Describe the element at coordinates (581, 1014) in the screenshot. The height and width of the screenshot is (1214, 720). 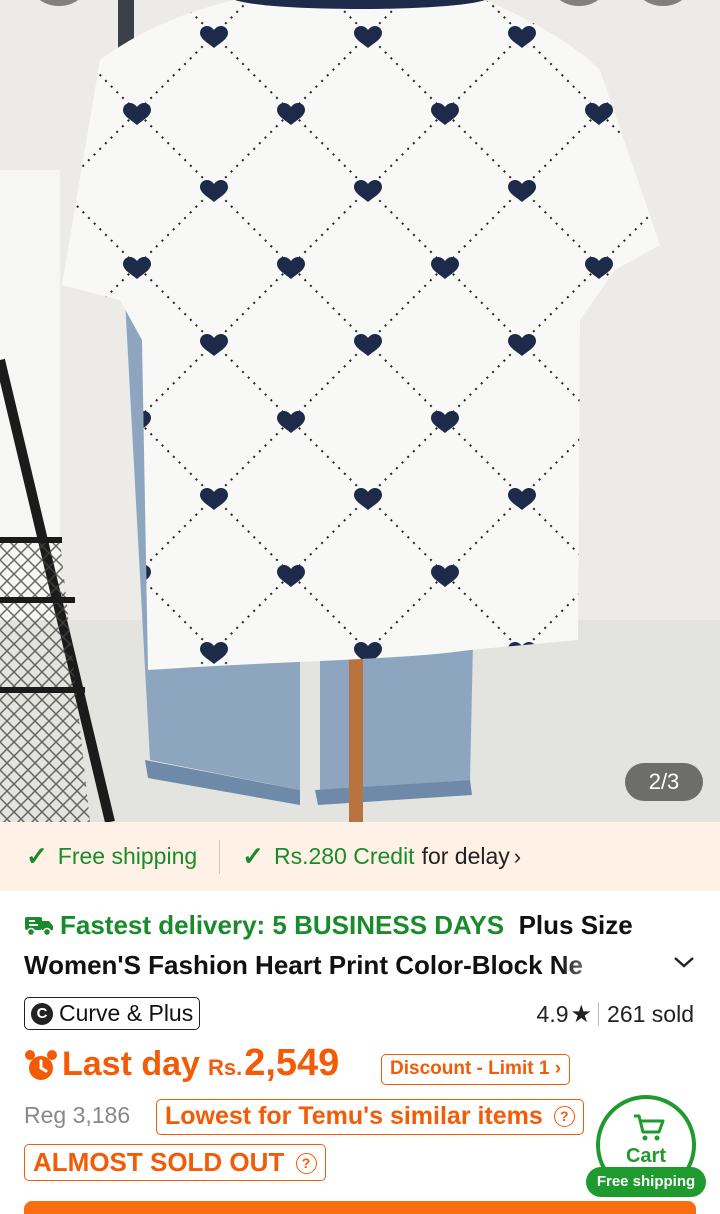
I see `star-icon: ★` at that location.